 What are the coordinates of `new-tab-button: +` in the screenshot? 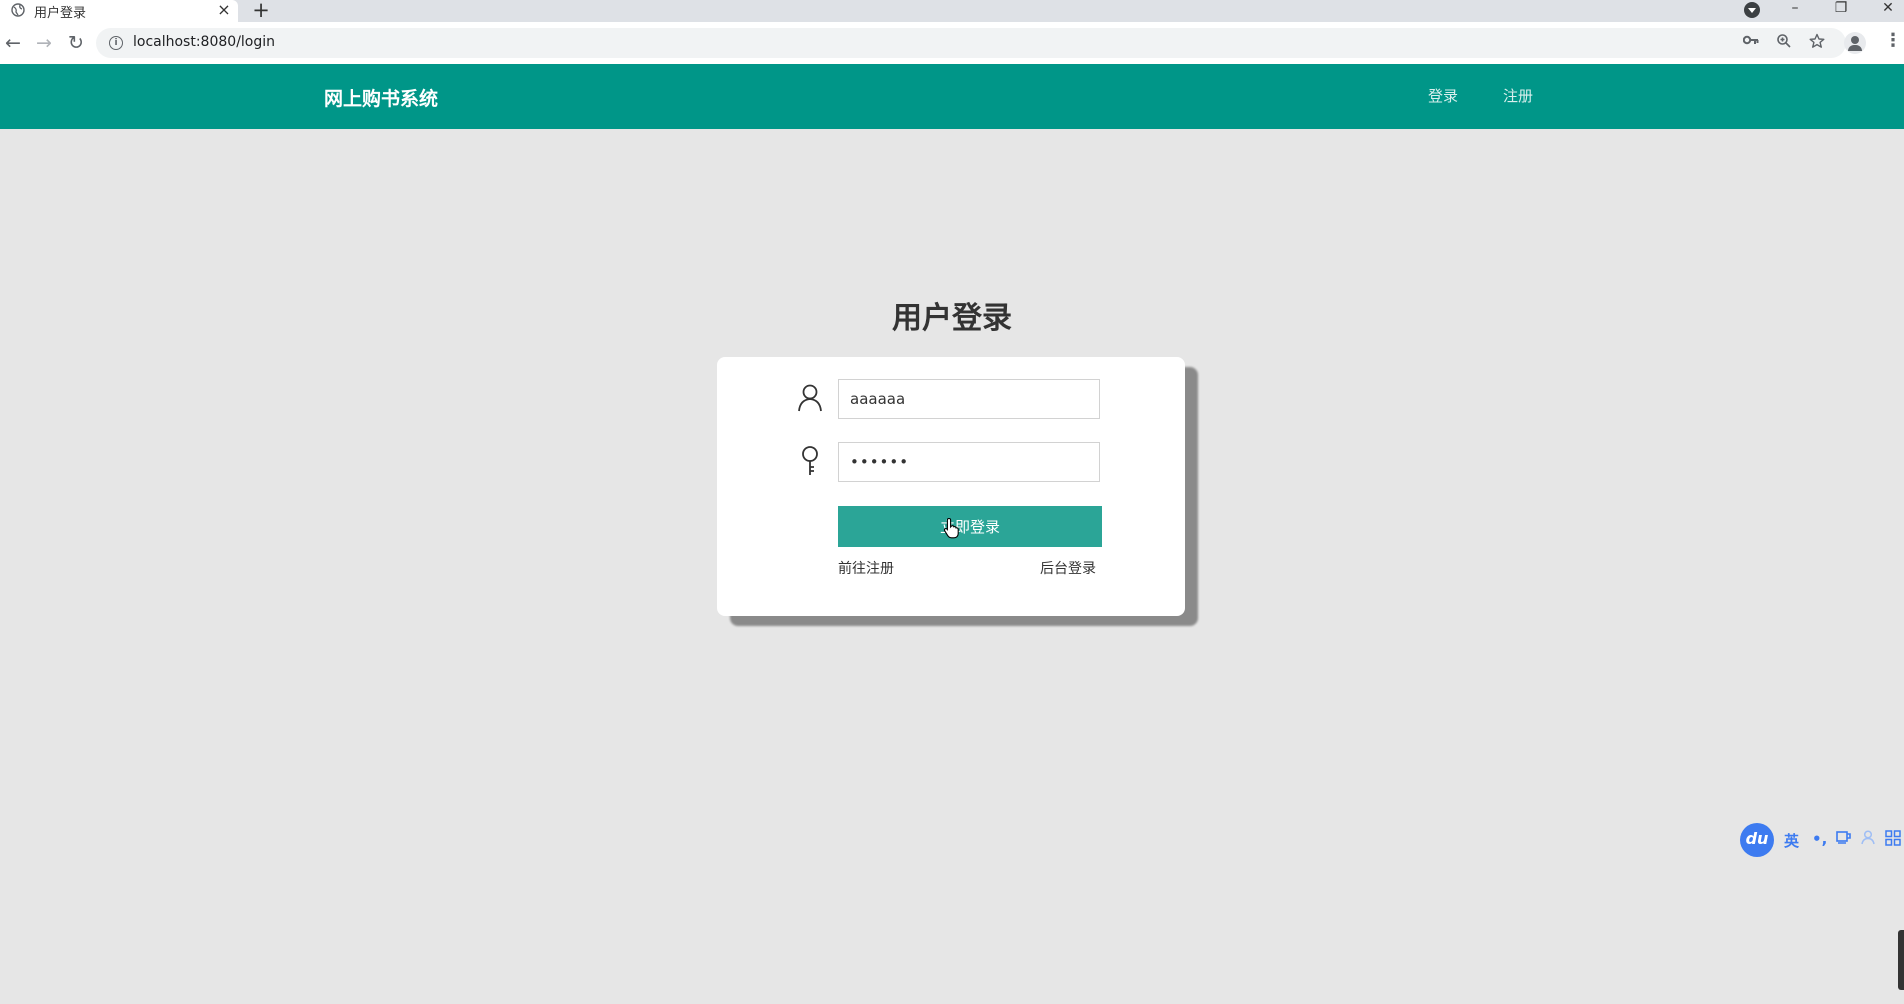 It's located at (261, 11).